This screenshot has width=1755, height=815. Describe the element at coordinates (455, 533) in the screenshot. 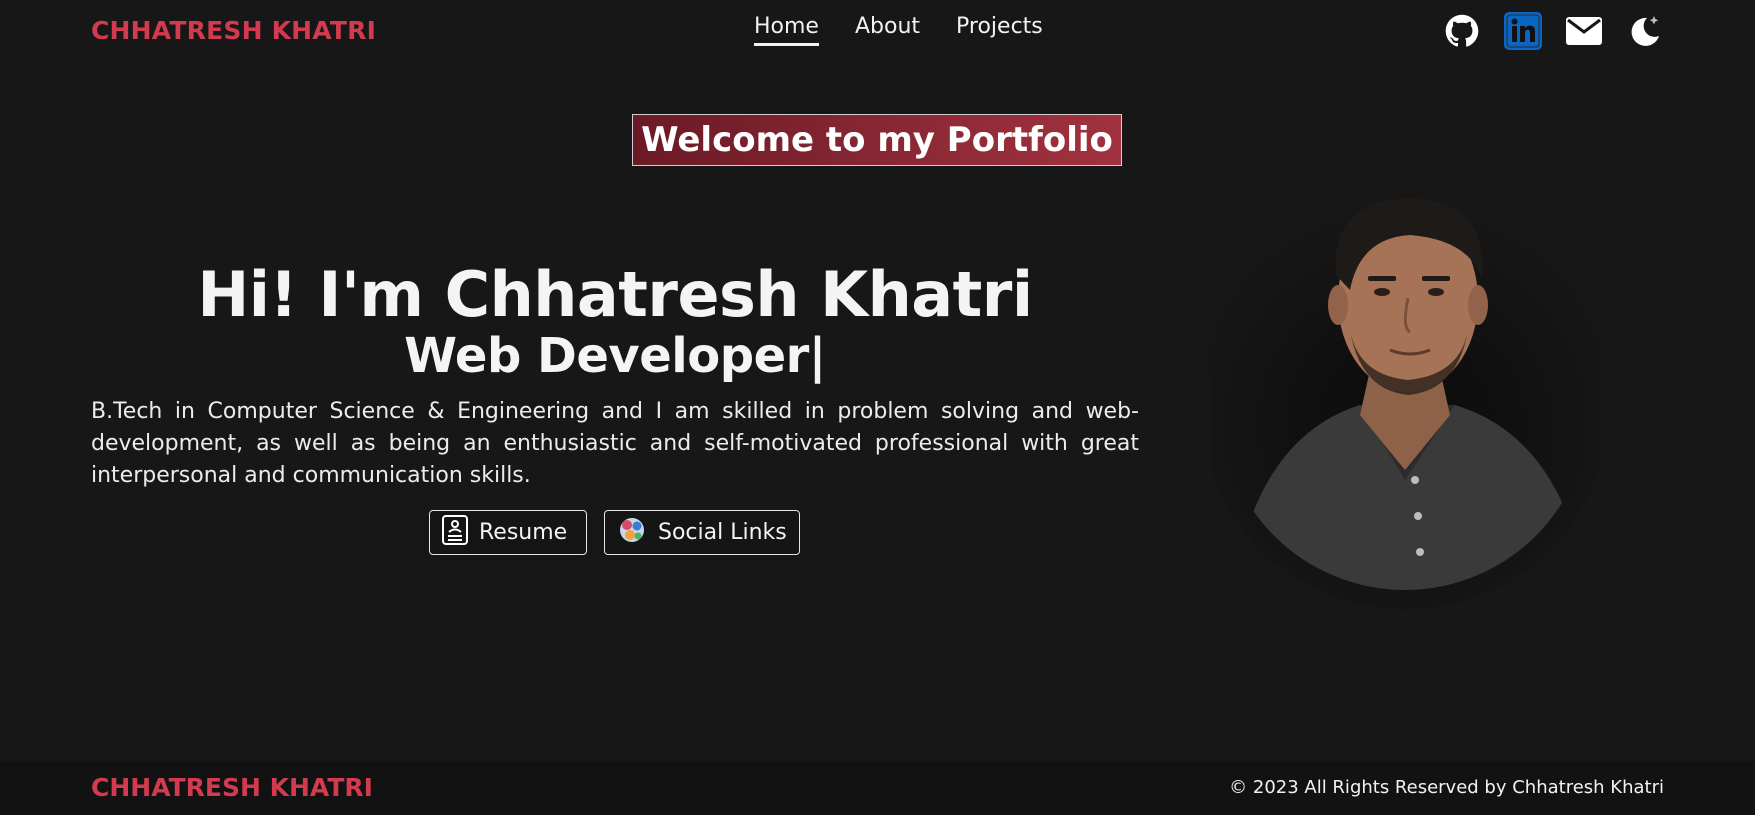

I see `resume-icon` at that location.